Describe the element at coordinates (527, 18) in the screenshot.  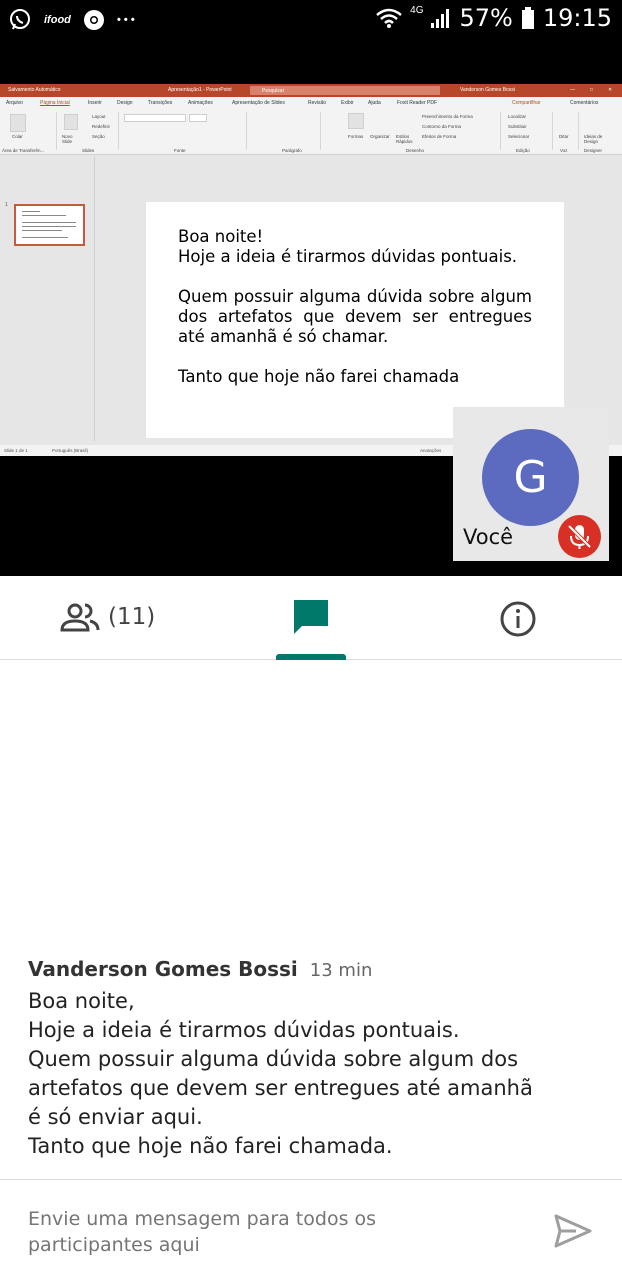
I see `battery-icon` at that location.